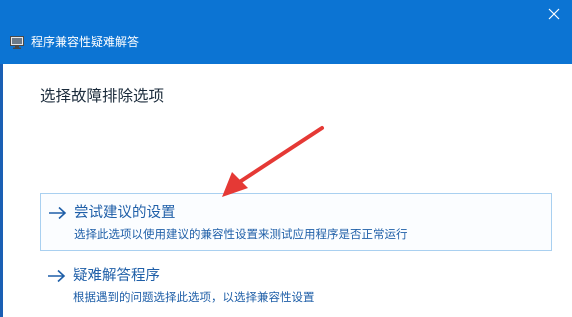  I want to click on close-button, so click(554, 14).